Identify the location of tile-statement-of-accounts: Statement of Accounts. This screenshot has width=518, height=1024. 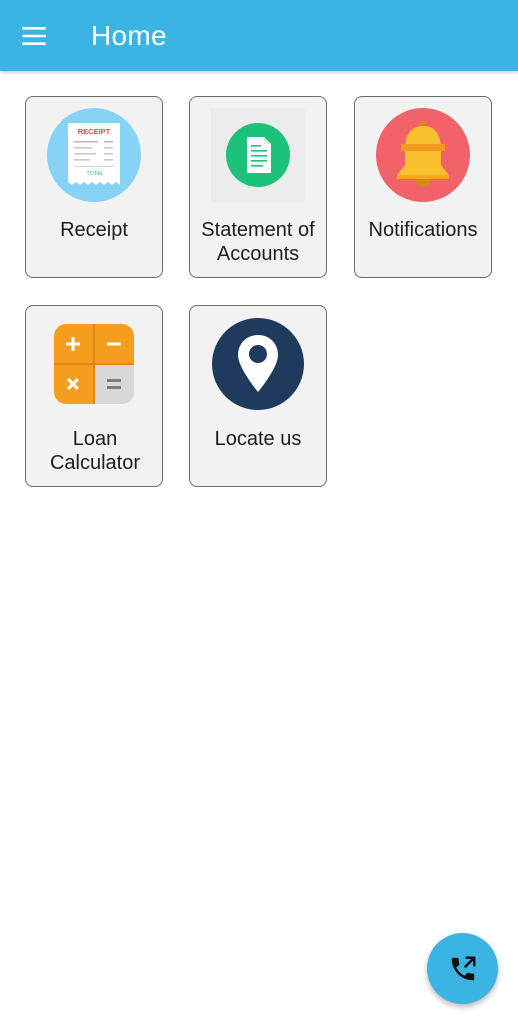
(258, 187).